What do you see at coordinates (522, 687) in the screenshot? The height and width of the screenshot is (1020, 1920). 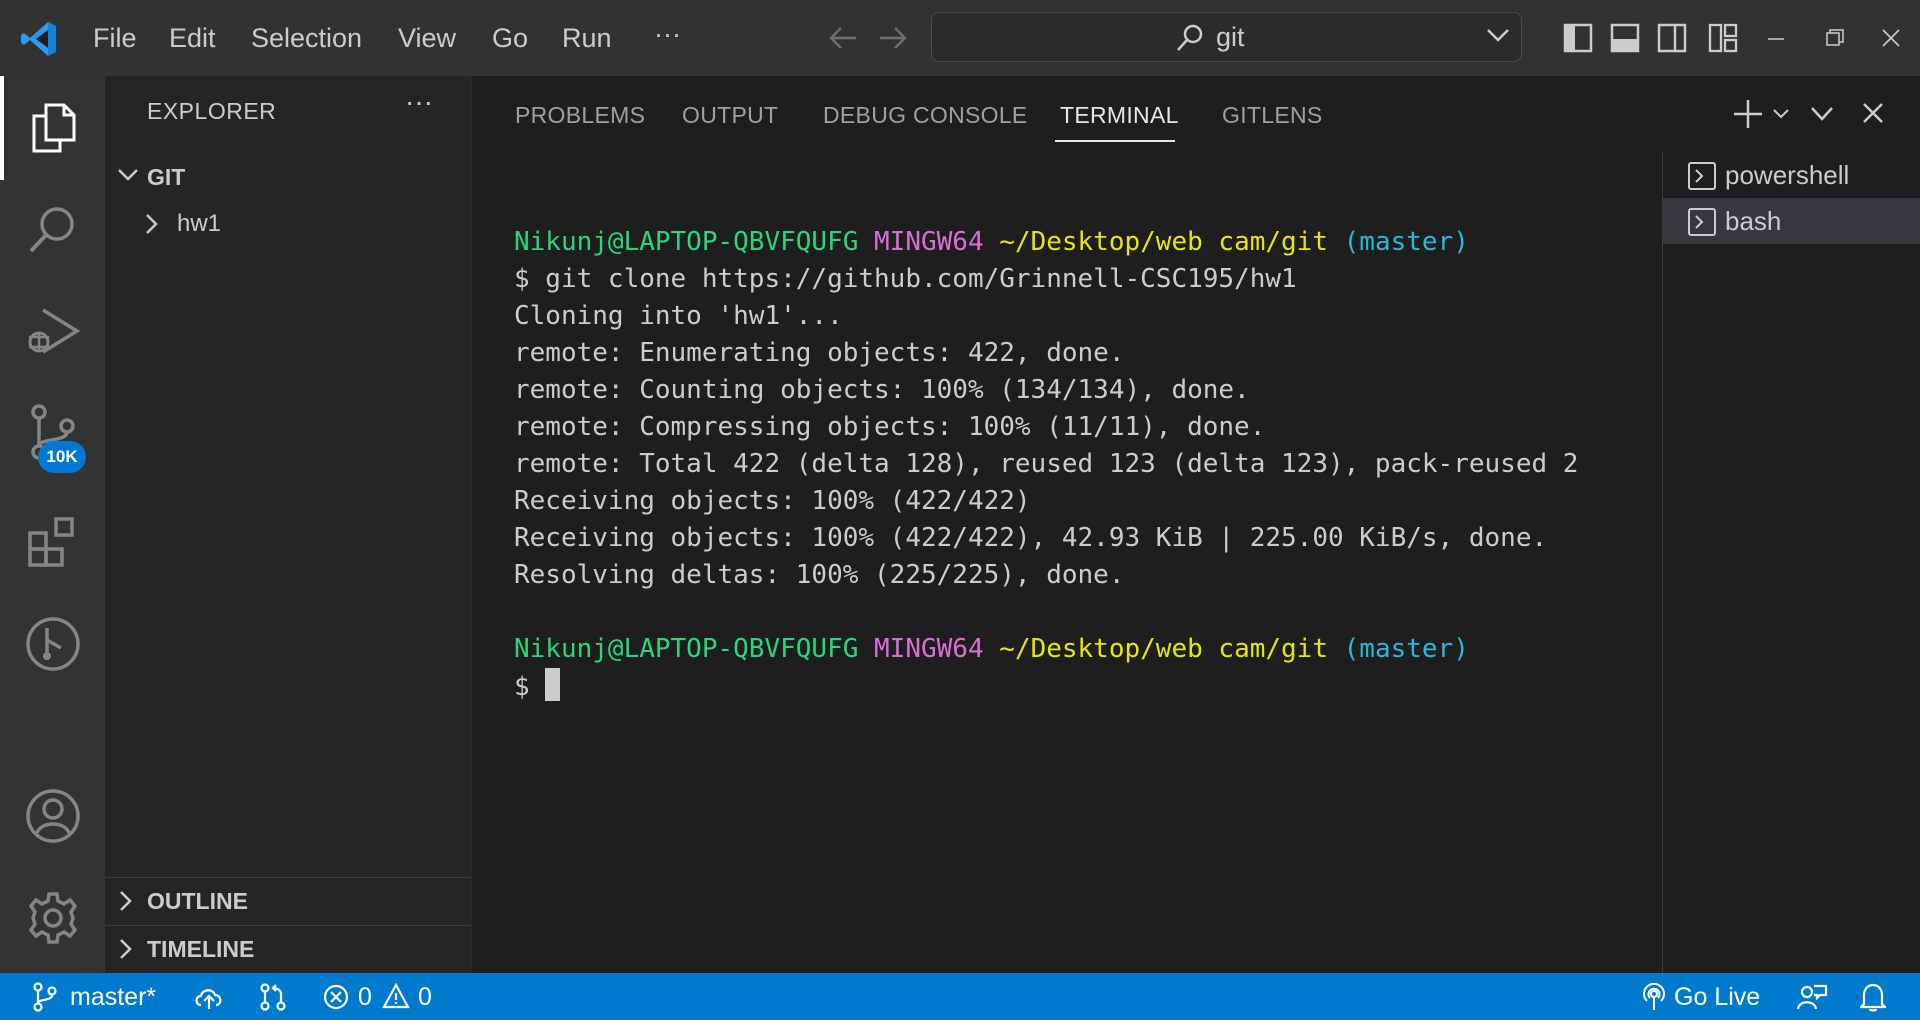 I see `prompt-symbol: $` at bounding box center [522, 687].